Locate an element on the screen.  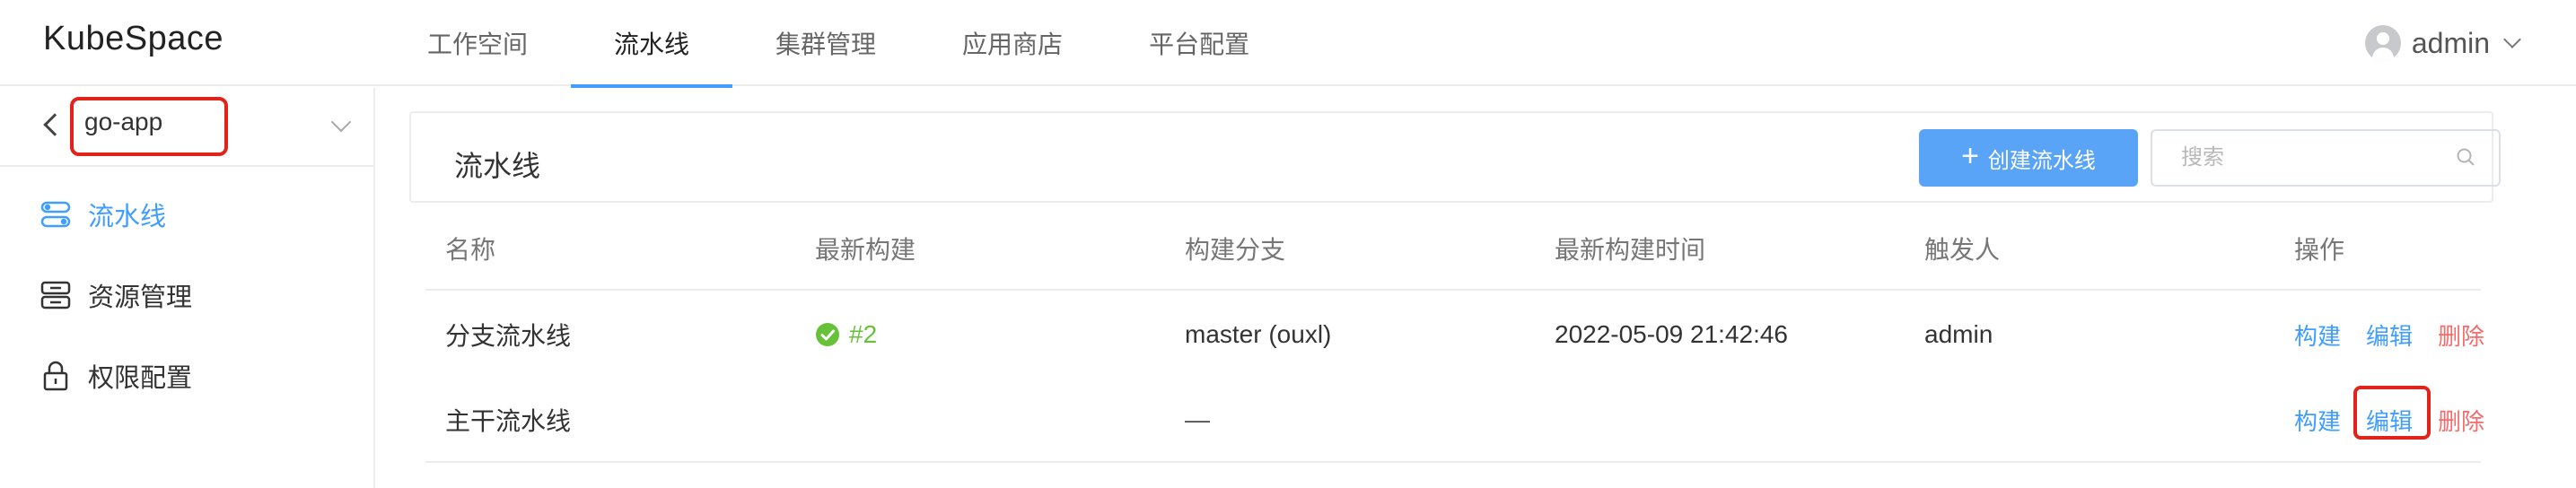
table-header: 名称 最新构建 构建分支 最新构建时间 触发人 操作 is located at coordinates (1453, 249).